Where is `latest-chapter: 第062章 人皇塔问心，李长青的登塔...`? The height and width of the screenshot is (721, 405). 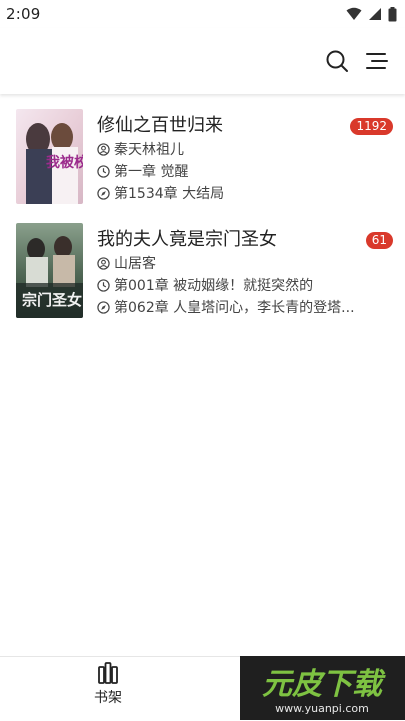
latest-chapter: 第062章 人皇塔问心，李长青的登塔... is located at coordinates (234, 308).